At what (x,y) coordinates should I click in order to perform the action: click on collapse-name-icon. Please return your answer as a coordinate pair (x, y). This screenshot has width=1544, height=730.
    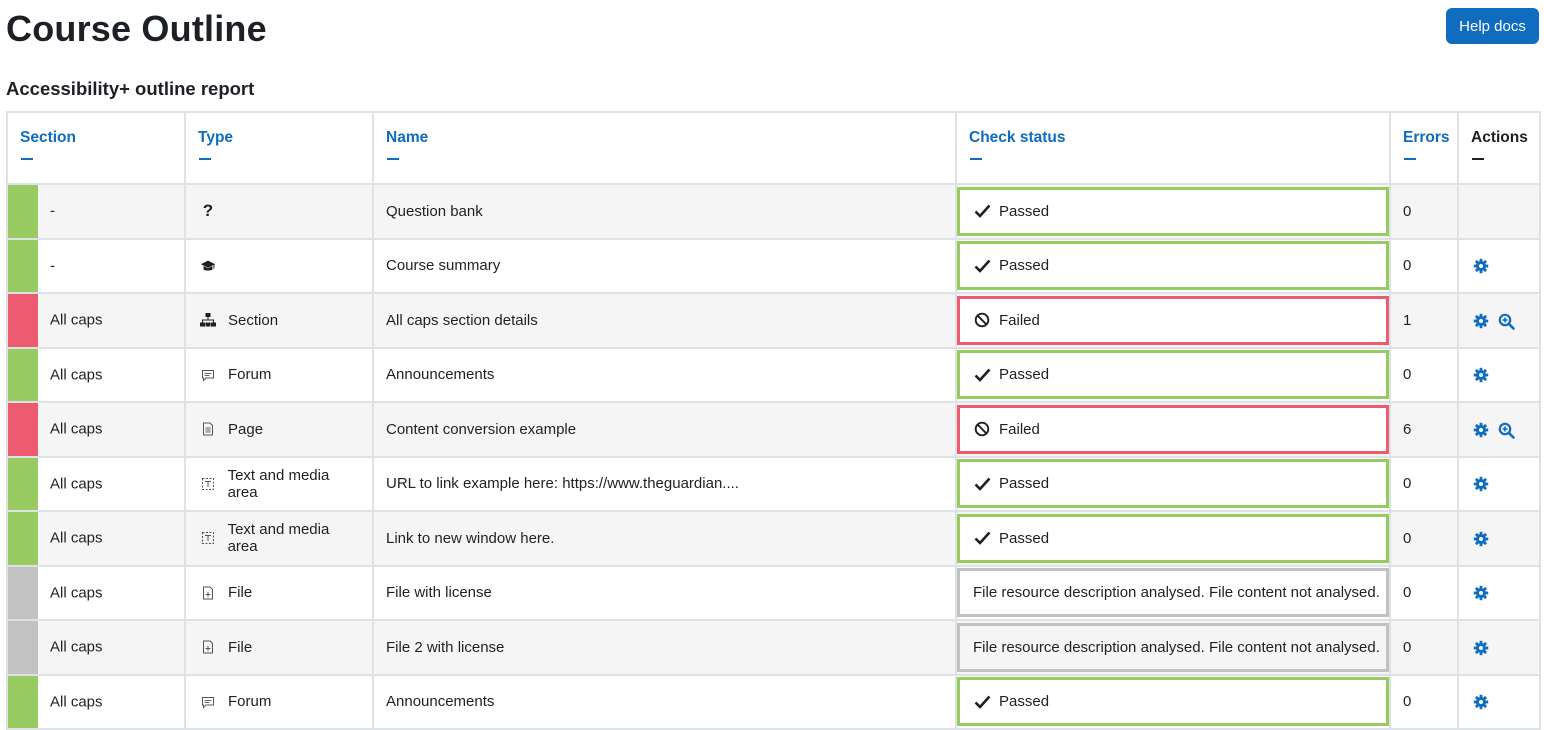
    Looking at the image, I should click on (393, 159).